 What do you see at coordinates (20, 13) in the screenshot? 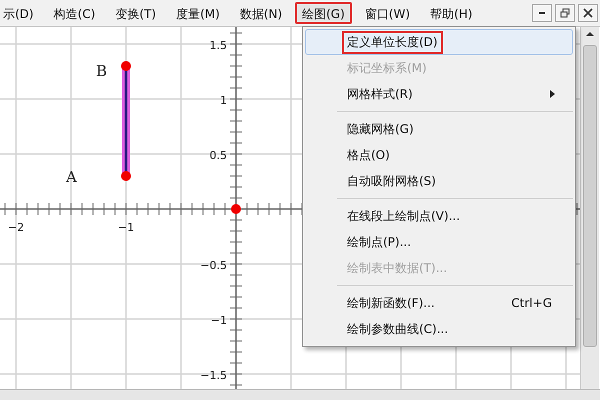
I see `menu-item: 示(D)` at bounding box center [20, 13].